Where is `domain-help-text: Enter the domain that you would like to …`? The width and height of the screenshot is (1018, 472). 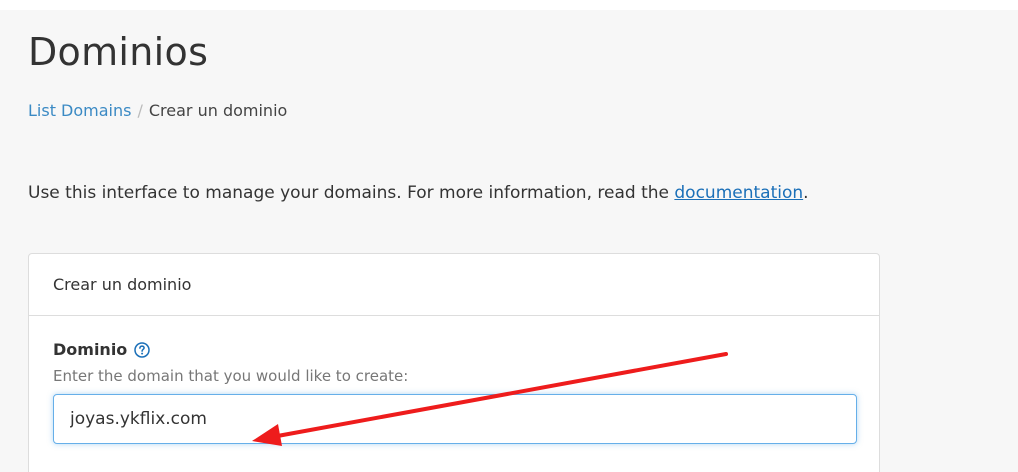 domain-help-text: Enter the domain that you would like to … is located at coordinates (231, 376).